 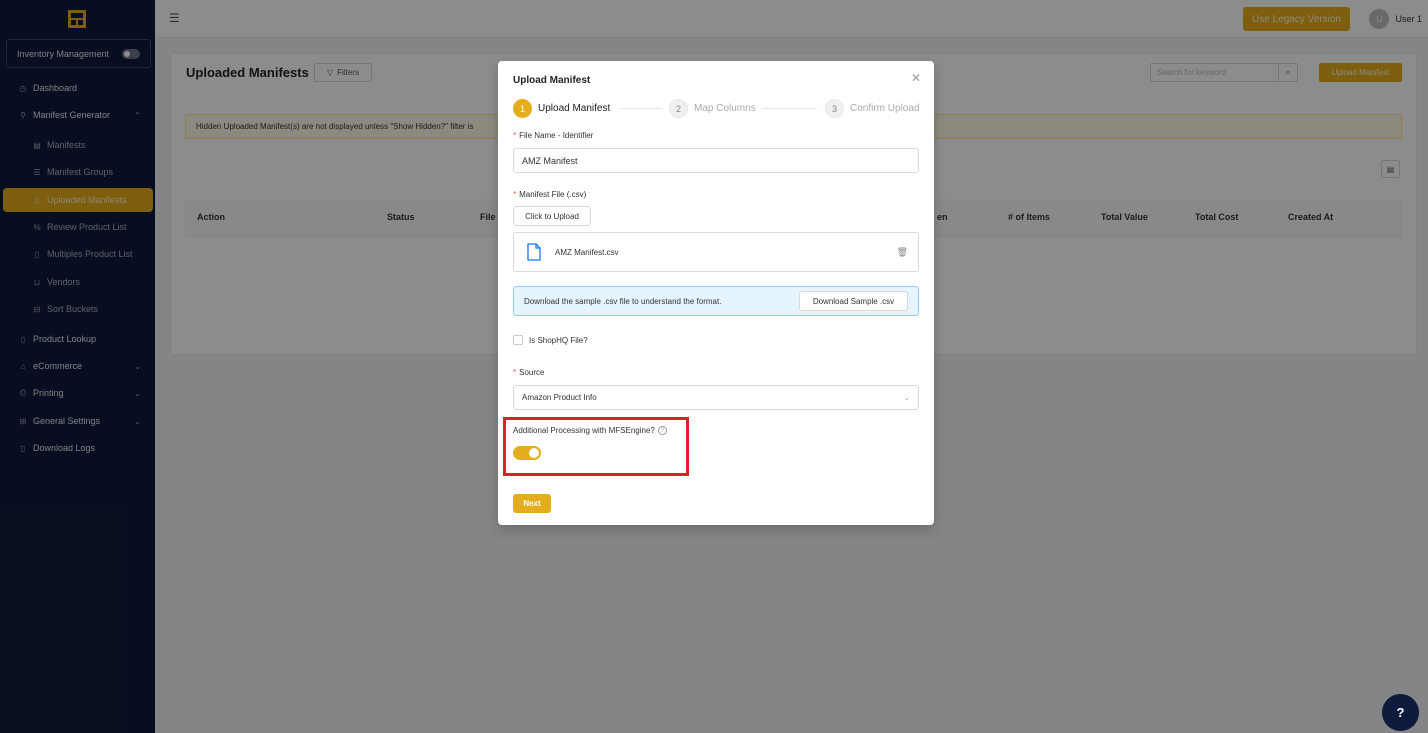 I want to click on file-name-label: * File Name - Identifier, so click(x=553, y=135).